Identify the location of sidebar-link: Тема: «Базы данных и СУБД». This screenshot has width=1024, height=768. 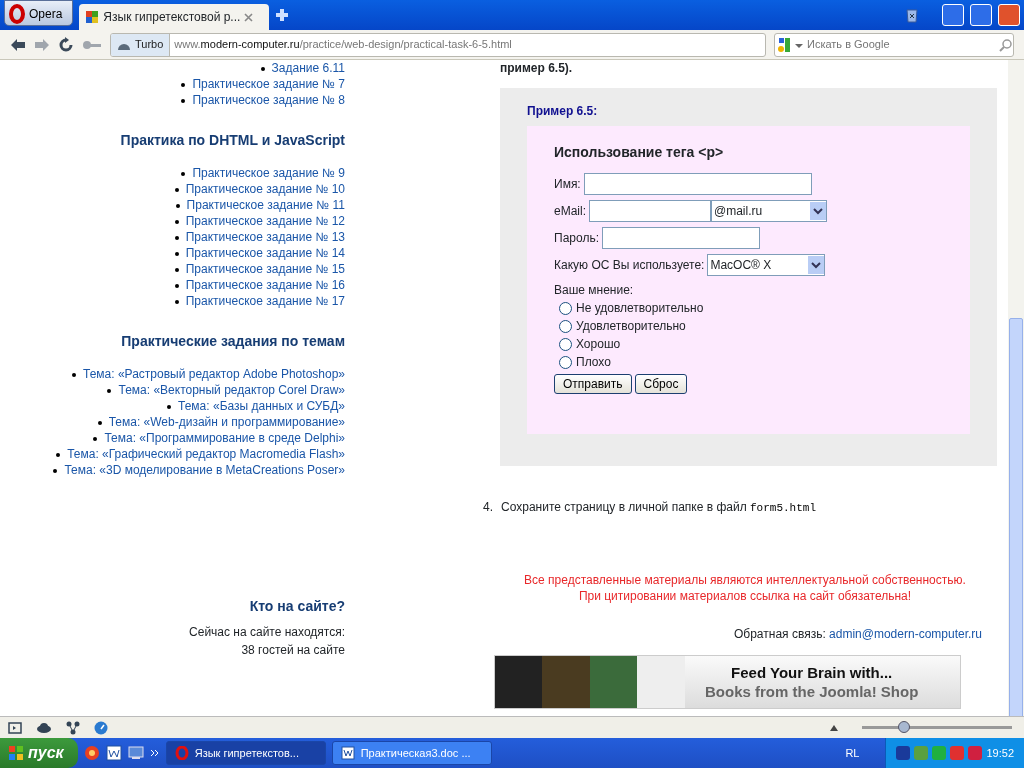
(261, 406).